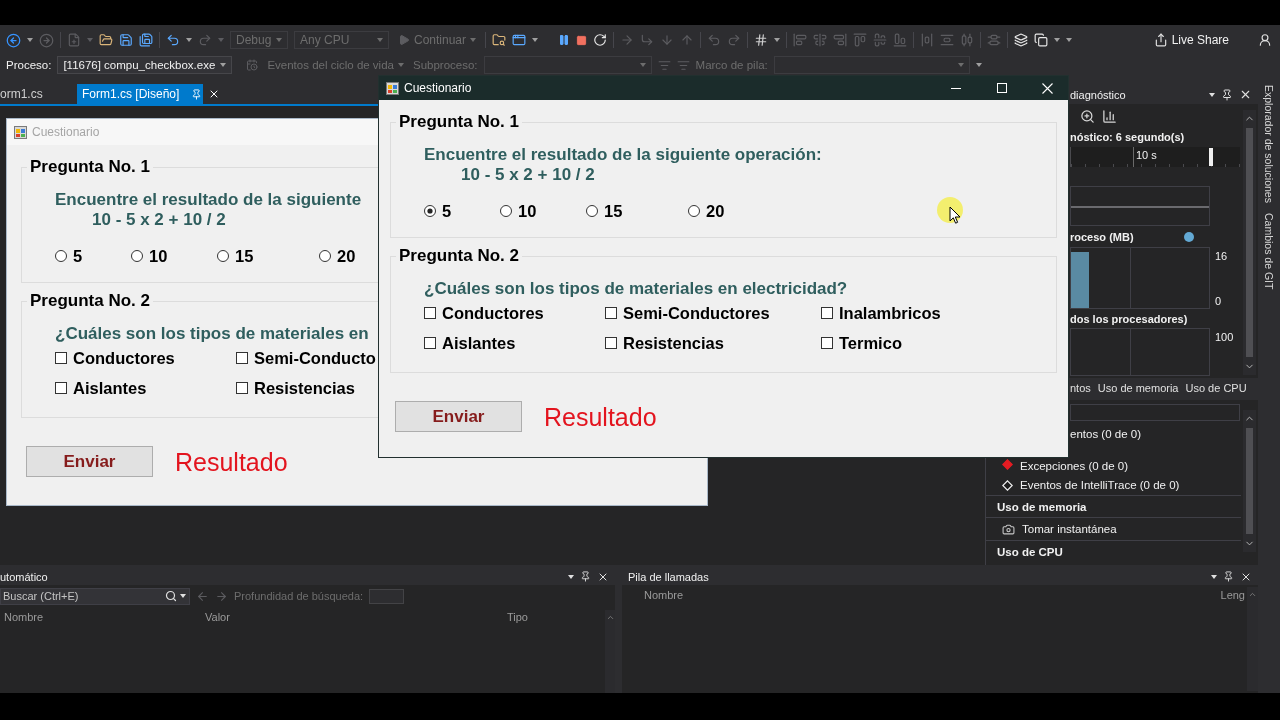 The image size is (1280, 720). Describe the element at coordinates (231, 461) in the screenshot. I see `result-label: Resultado` at that location.